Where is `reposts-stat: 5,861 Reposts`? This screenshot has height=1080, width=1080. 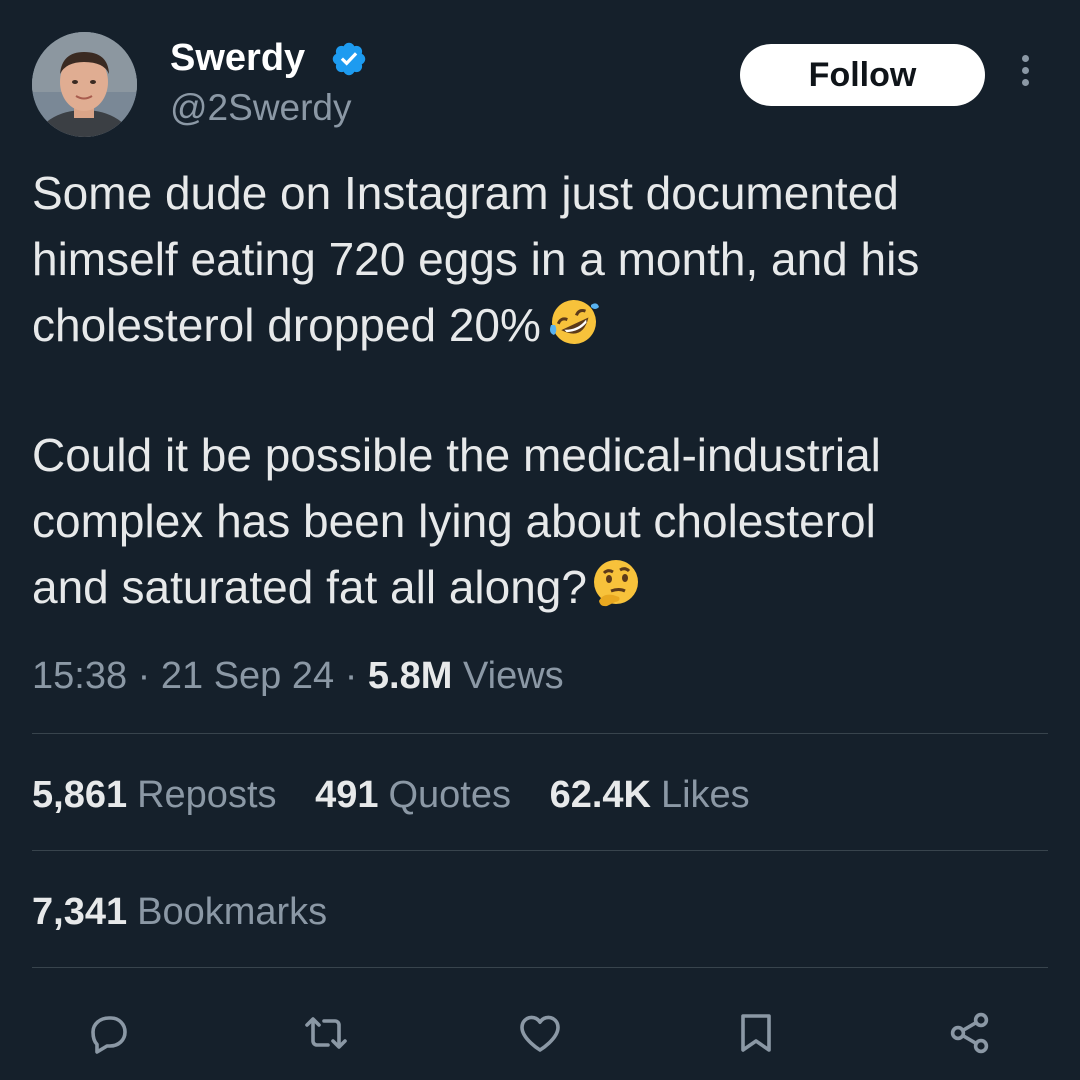 reposts-stat: 5,861 Reposts is located at coordinates (154, 795).